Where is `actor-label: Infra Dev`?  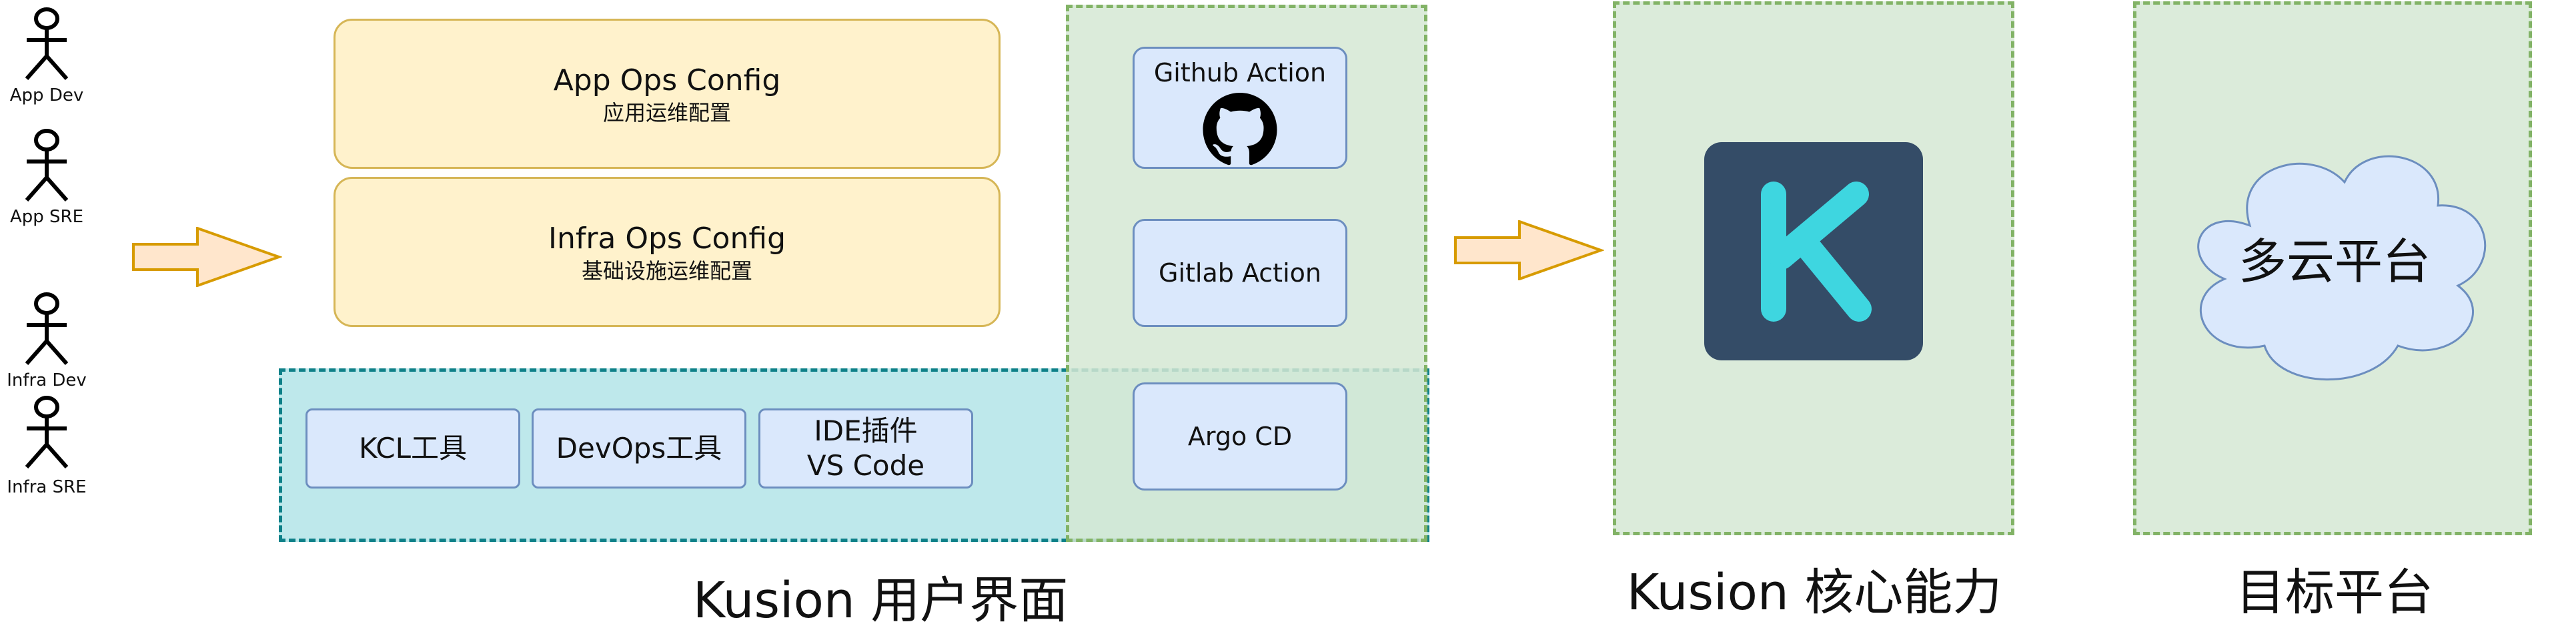 actor-label: Infra Dev is located at coordinates (47, 380).